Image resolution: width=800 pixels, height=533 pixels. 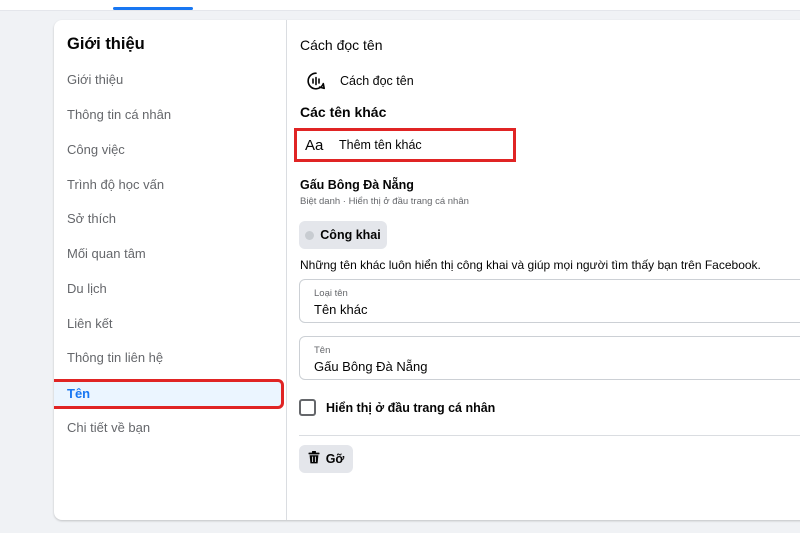 I want to click on name-type-select: Loại tên Tên khác, so click(x=549, y=301).